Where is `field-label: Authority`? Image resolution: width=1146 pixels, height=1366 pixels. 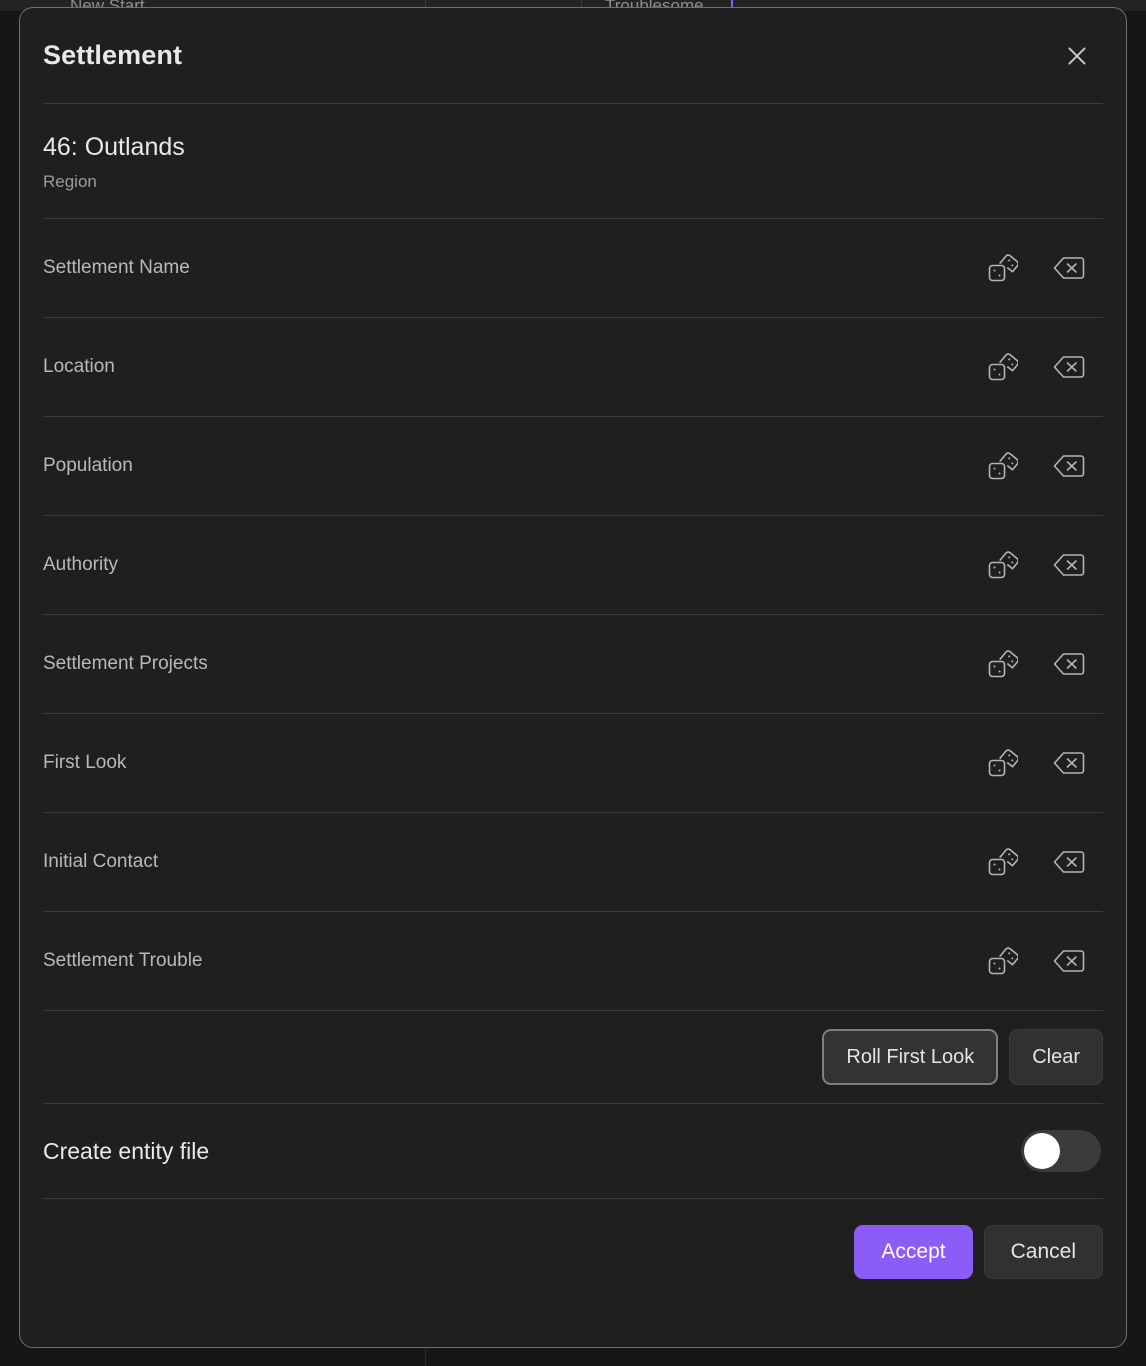
field-label: Authority is located at coordinates (80, 565).